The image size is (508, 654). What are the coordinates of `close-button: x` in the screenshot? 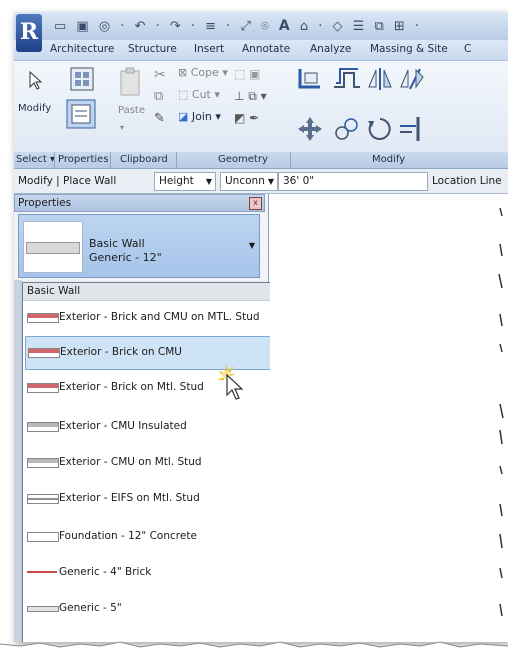 It's located at (255, 203).